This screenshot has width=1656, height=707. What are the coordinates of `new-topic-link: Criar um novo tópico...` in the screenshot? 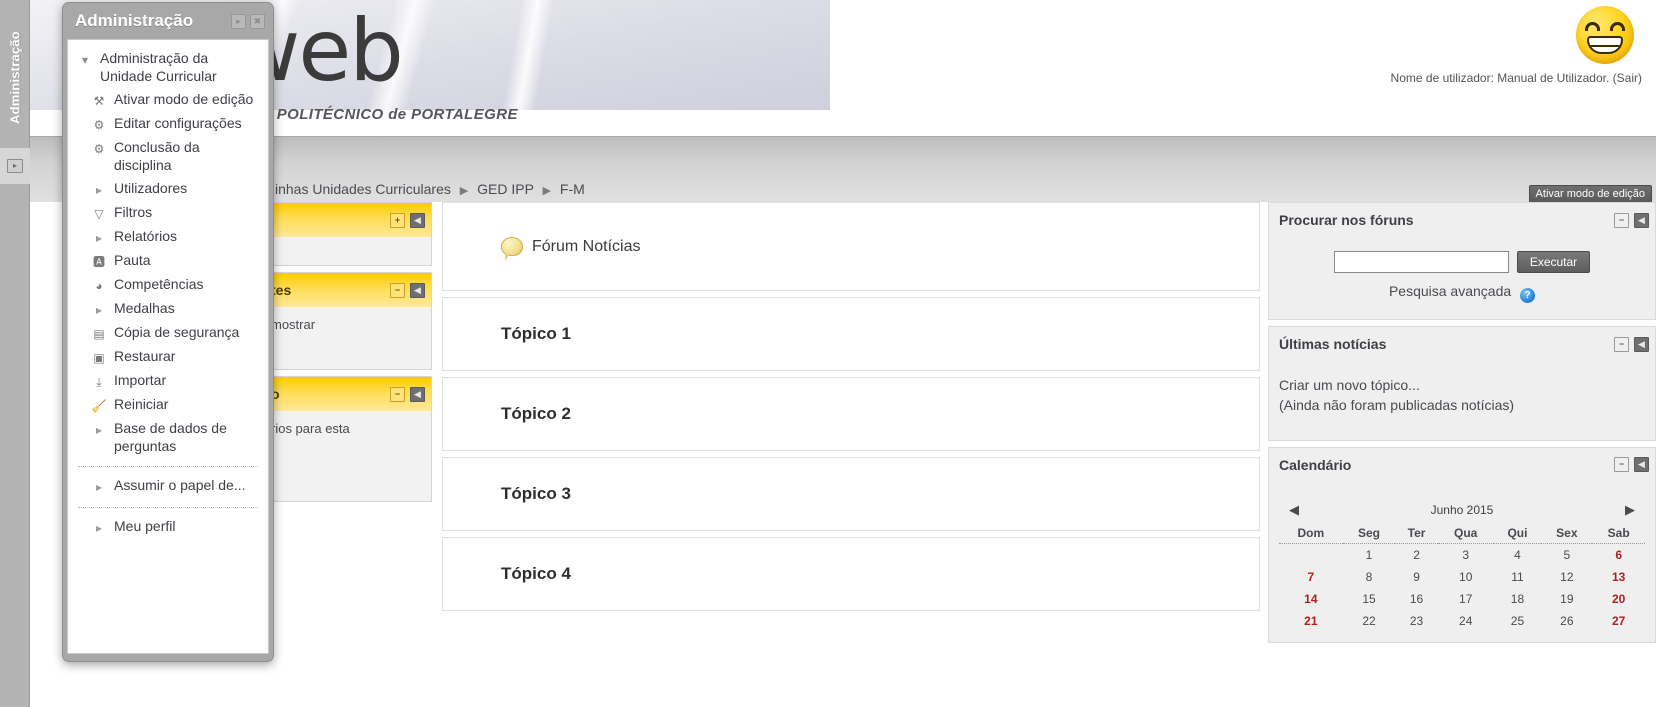 It's located at (1462, 385).